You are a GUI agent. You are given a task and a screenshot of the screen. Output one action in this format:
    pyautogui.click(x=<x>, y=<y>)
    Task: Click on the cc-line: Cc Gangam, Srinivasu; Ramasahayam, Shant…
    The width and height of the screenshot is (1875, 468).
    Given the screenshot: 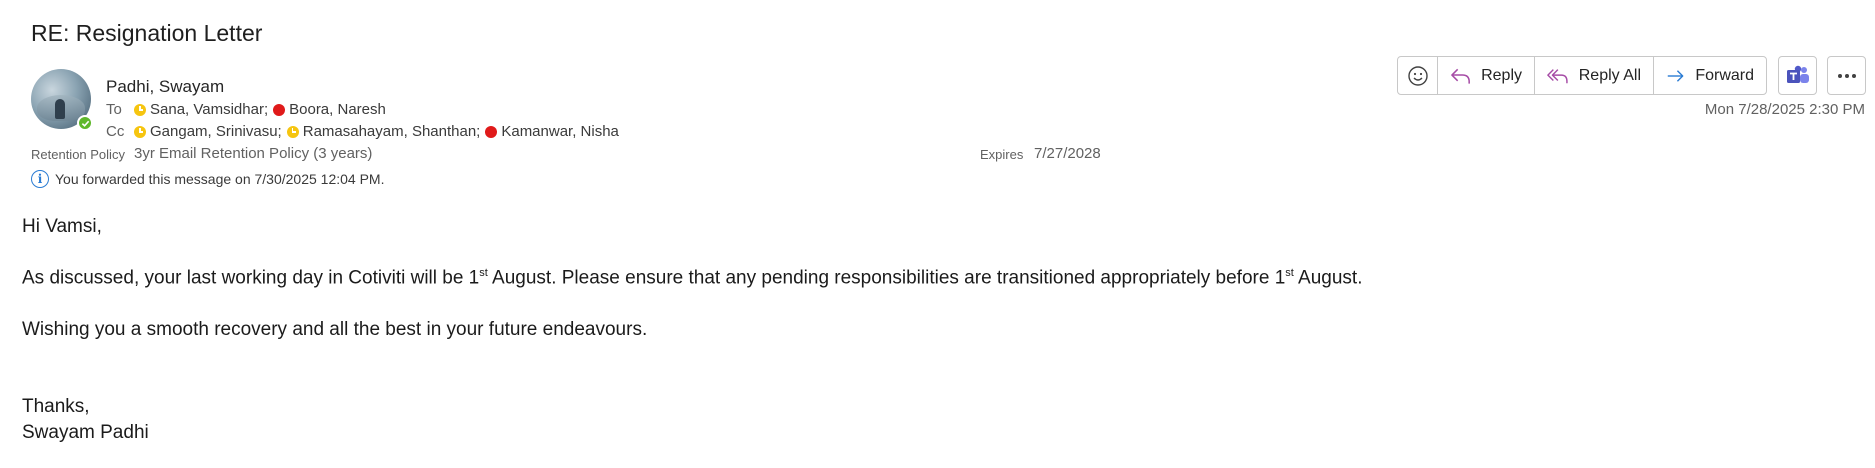 What is the action you would take?
    pyautogui.click(x=365, y=131)
    